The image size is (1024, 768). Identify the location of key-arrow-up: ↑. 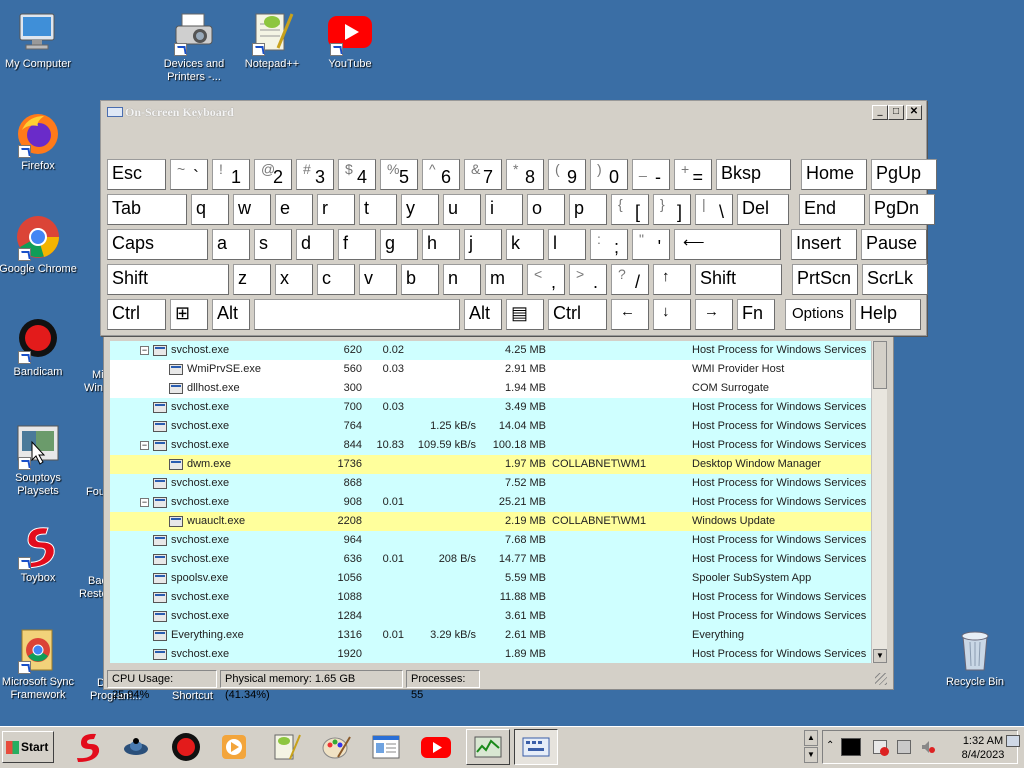
(672, 279).